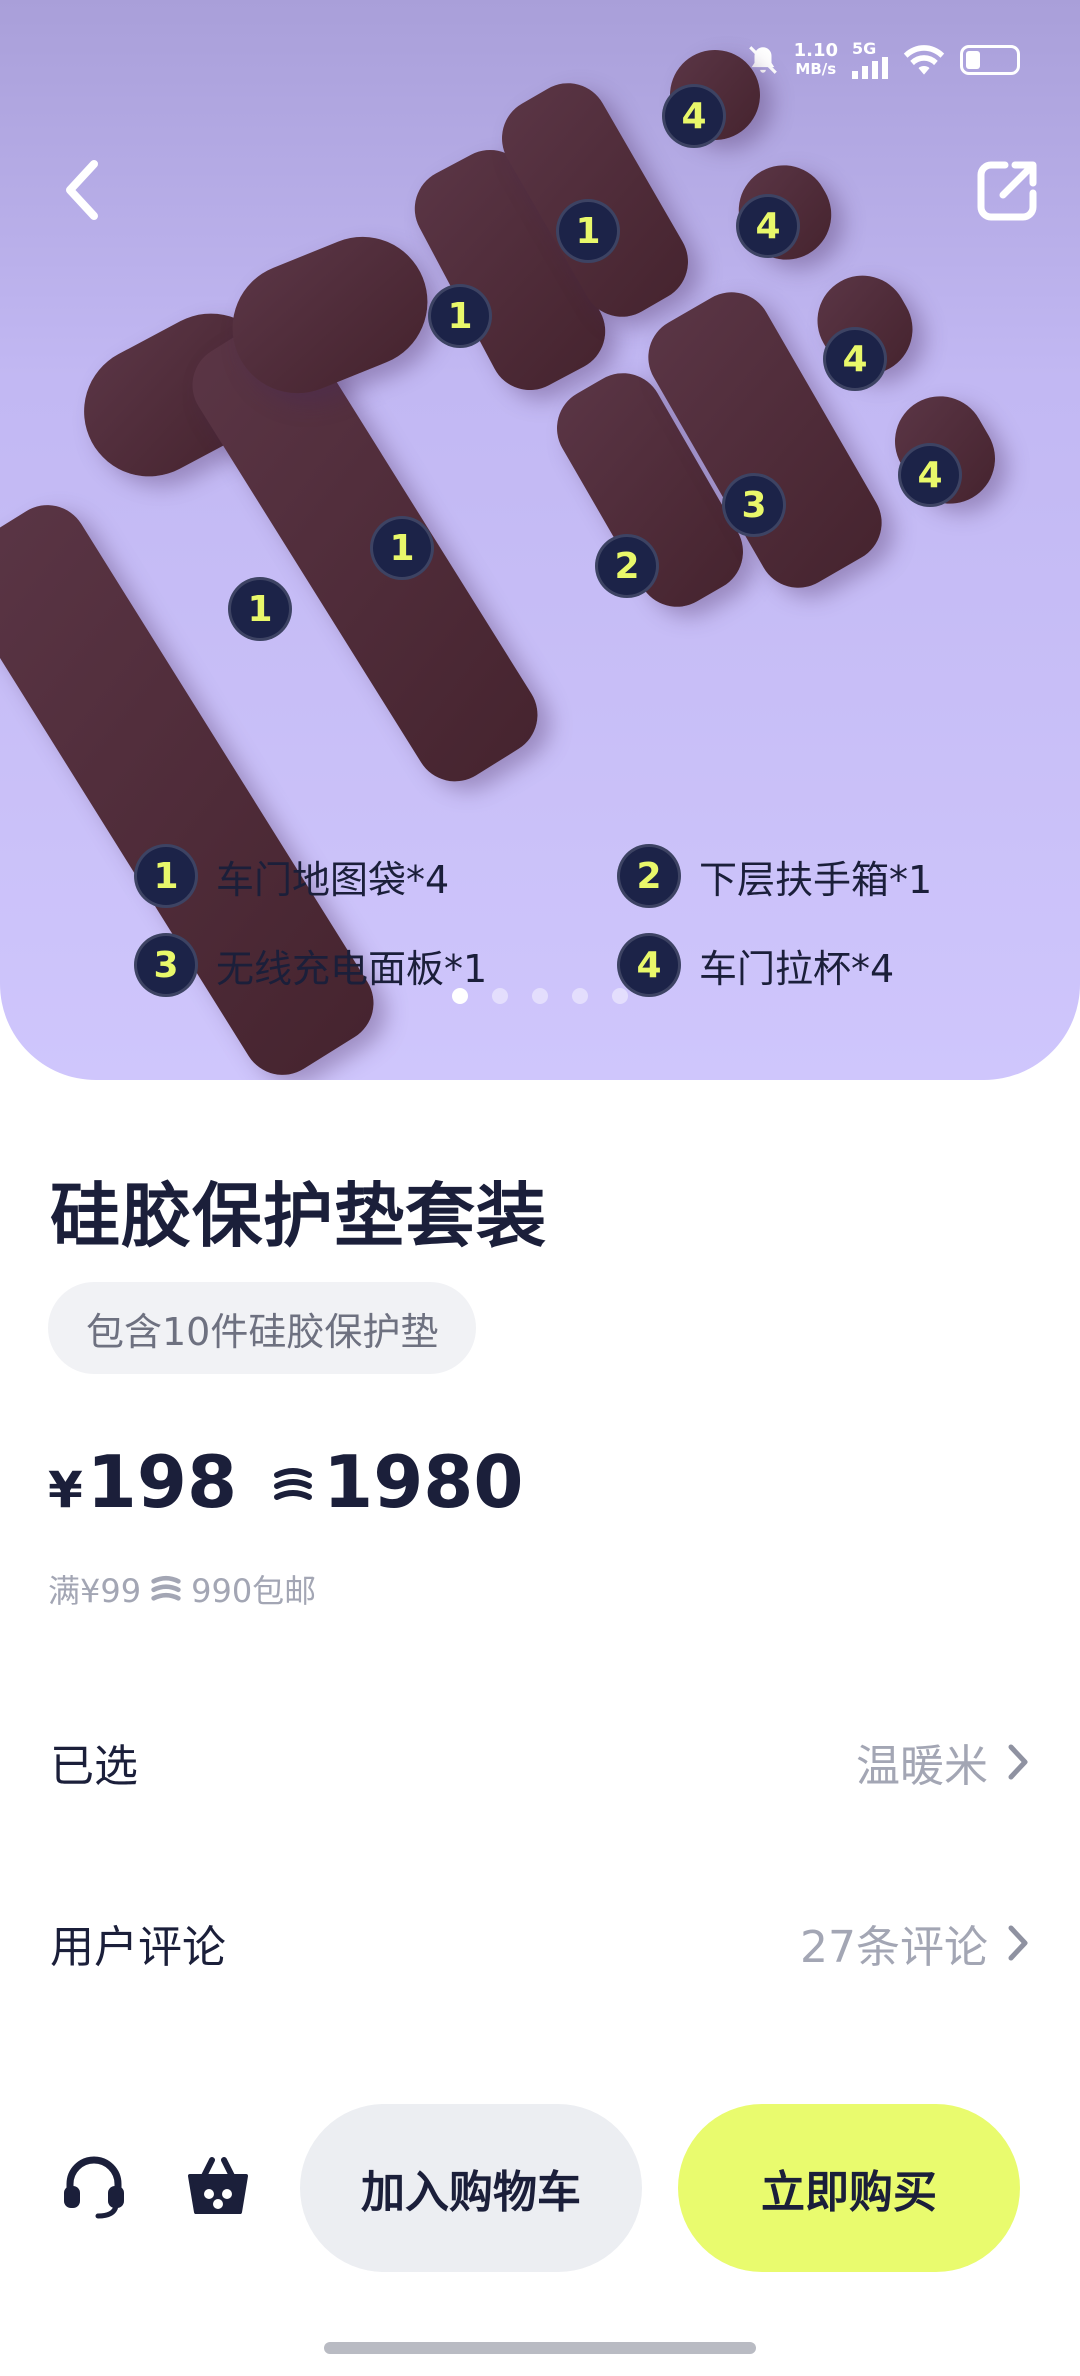  What do you see at coordinates (460, 996) in the screenshot?
I see `carousel-dot-active` at bounding box center [460, 996].